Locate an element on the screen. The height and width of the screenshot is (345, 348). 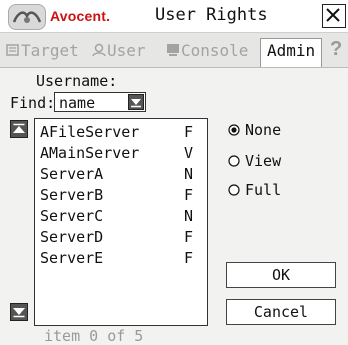
help-icon: ? is located at coordinates (336, 49).